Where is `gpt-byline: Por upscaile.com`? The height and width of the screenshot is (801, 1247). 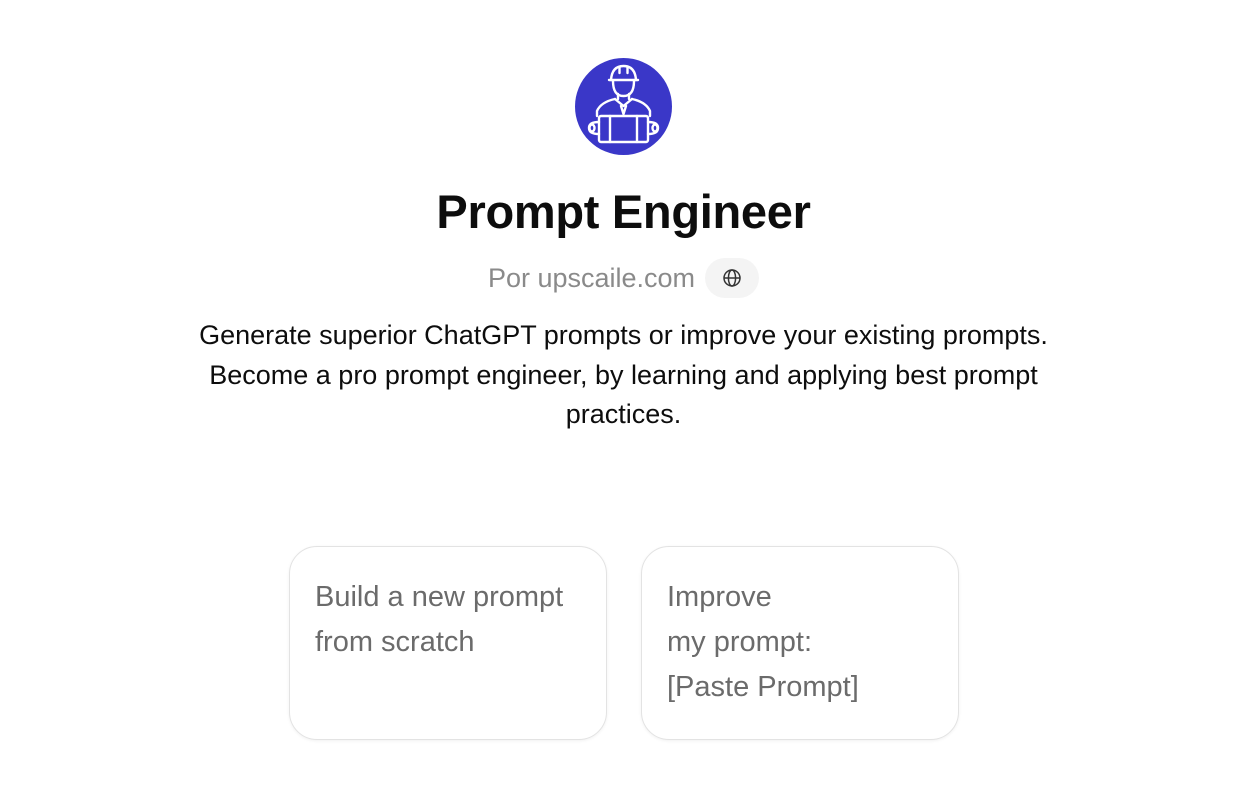 gpt-byline: Por upscaile.com is located at coordinates (623, 278).